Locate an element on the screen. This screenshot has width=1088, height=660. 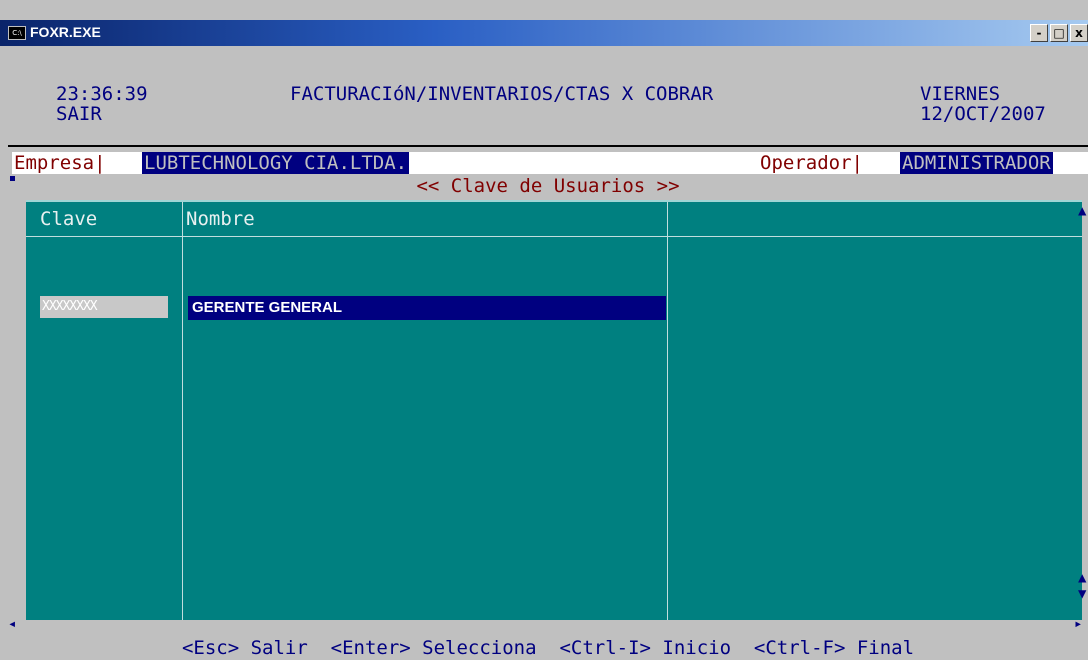
current-date: 12/OCT/2007 is located at coordinates (983, 114).